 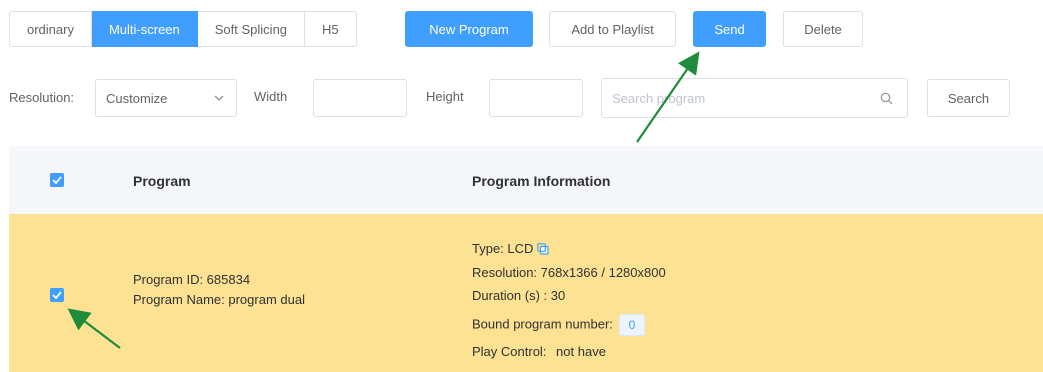 I want to click on program-id: Program ID: 685834, so click(x=192, y=279).